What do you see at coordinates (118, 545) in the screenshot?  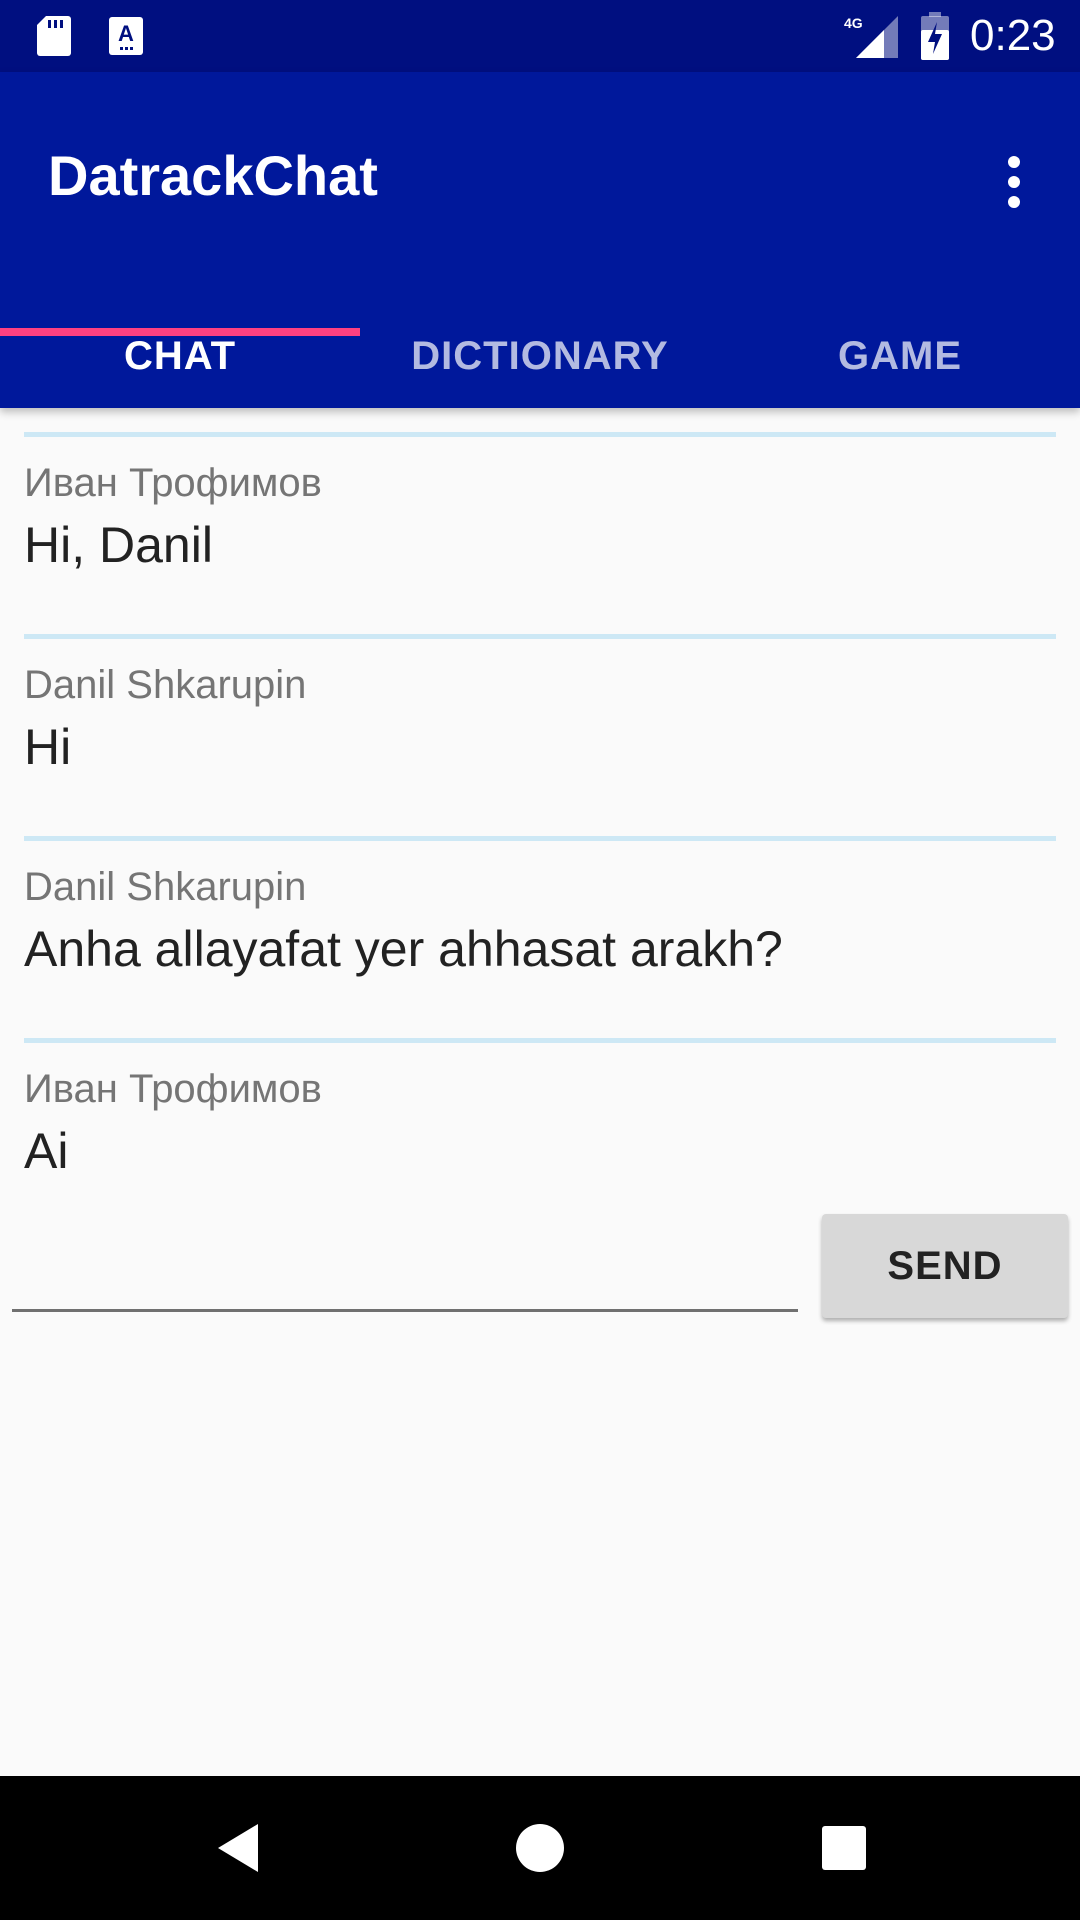 I see `message-text: Hi, Danil` at bounding box center [118, 545].